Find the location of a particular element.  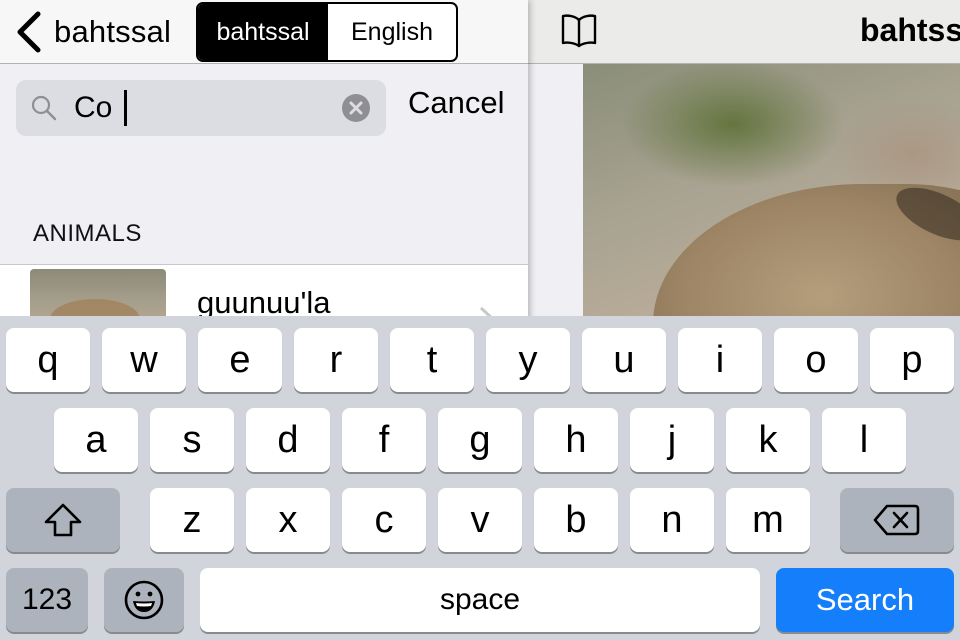

search-key: Search is located at coordinates (865, 600).